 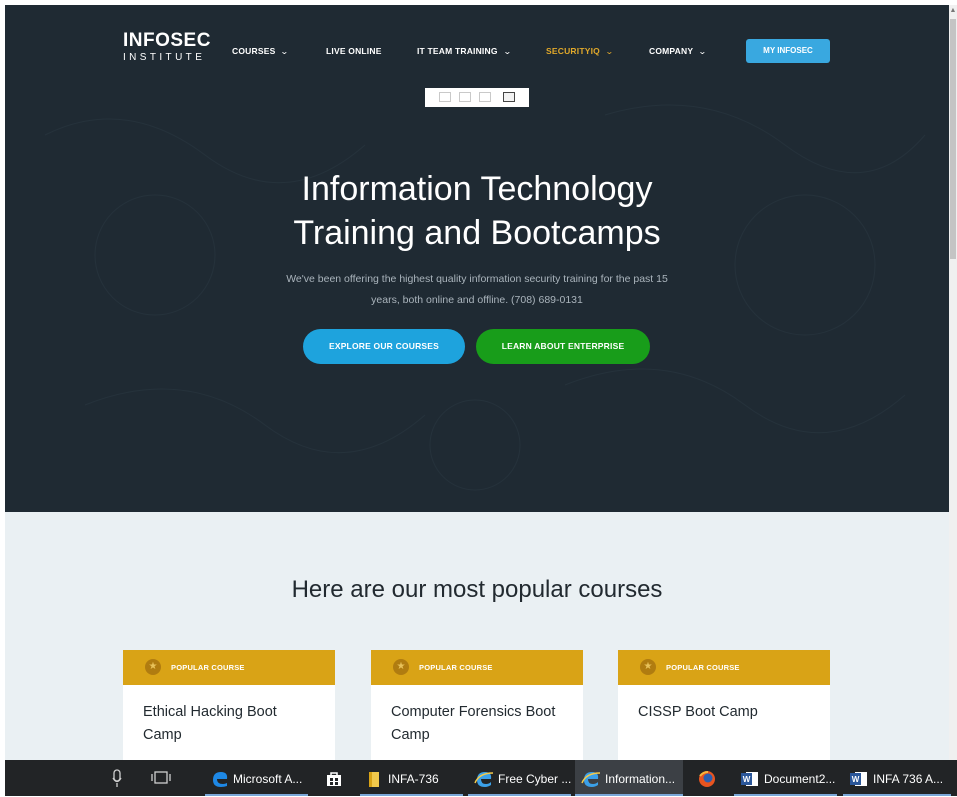 I want to click on store-icon, so click(x=334, y=779).